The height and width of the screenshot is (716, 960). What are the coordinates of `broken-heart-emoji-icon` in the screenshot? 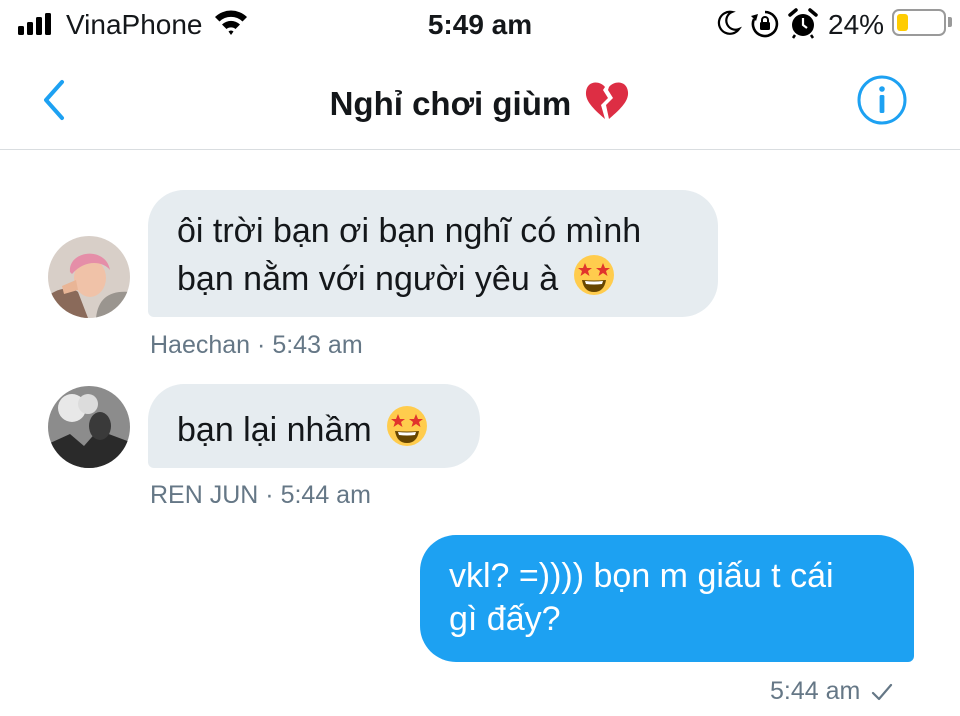 It's located at (607, 100).